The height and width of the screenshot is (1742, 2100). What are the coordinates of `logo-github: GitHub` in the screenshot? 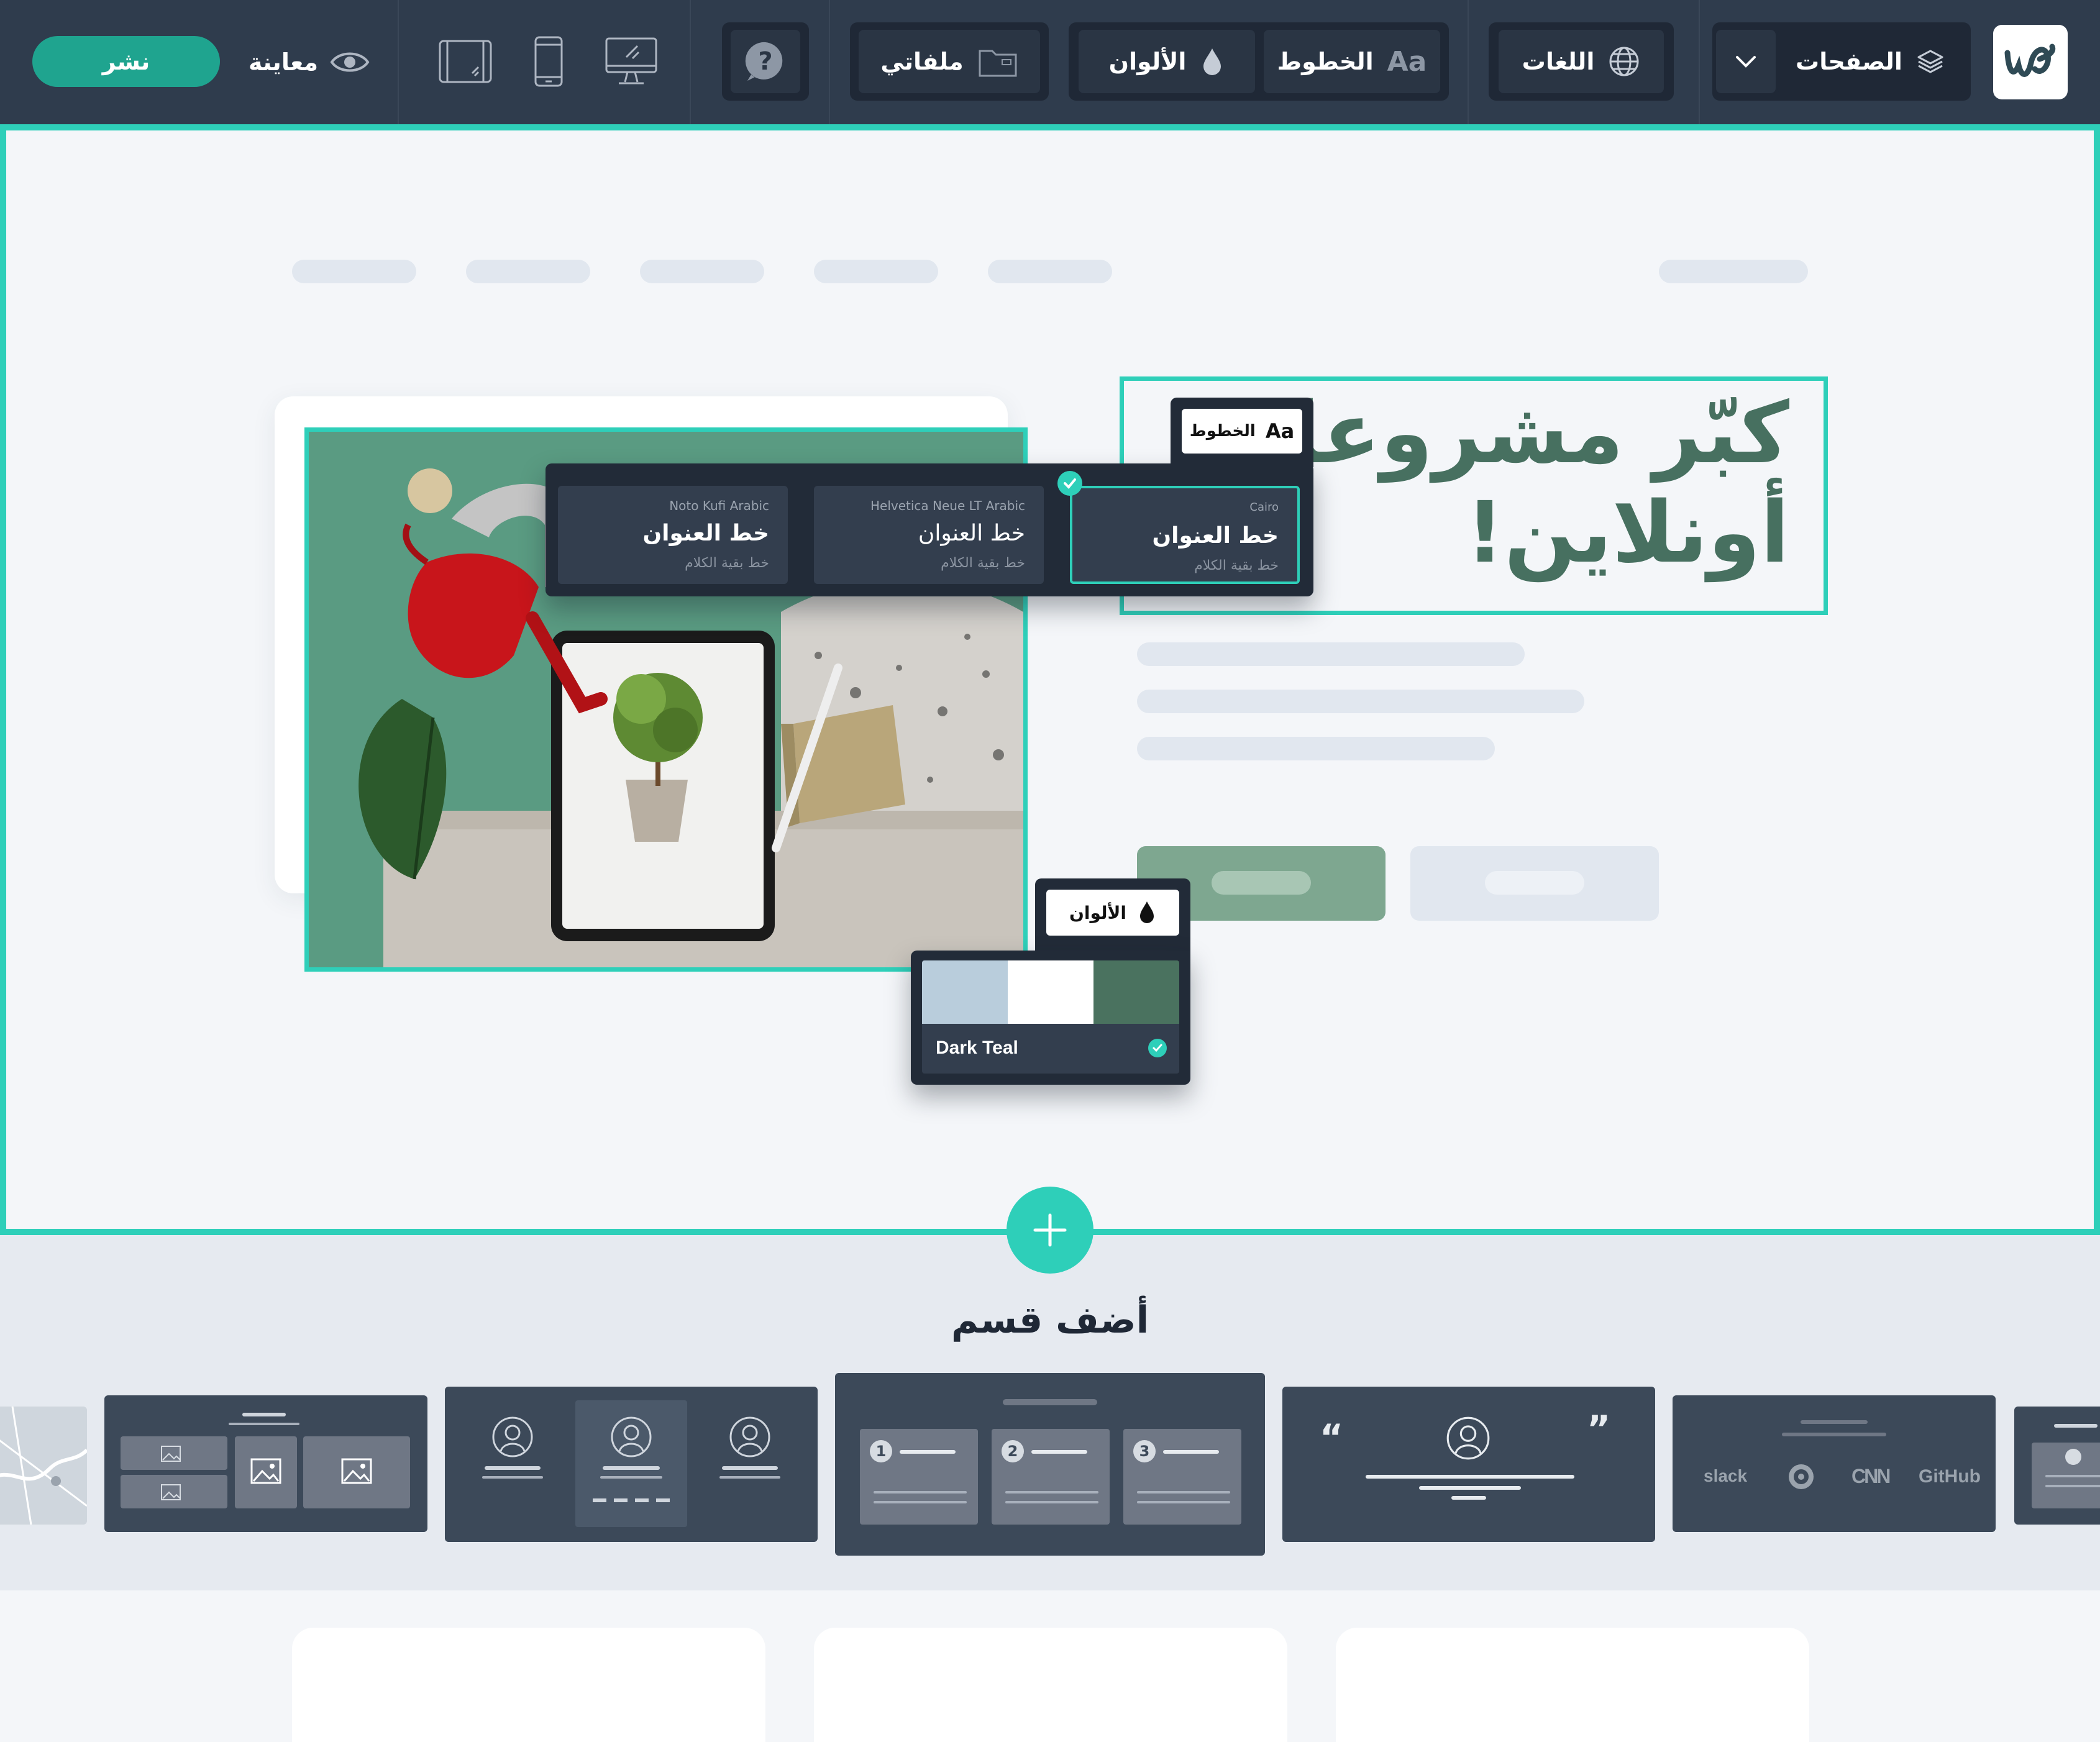 It's located at (1950, 1476).